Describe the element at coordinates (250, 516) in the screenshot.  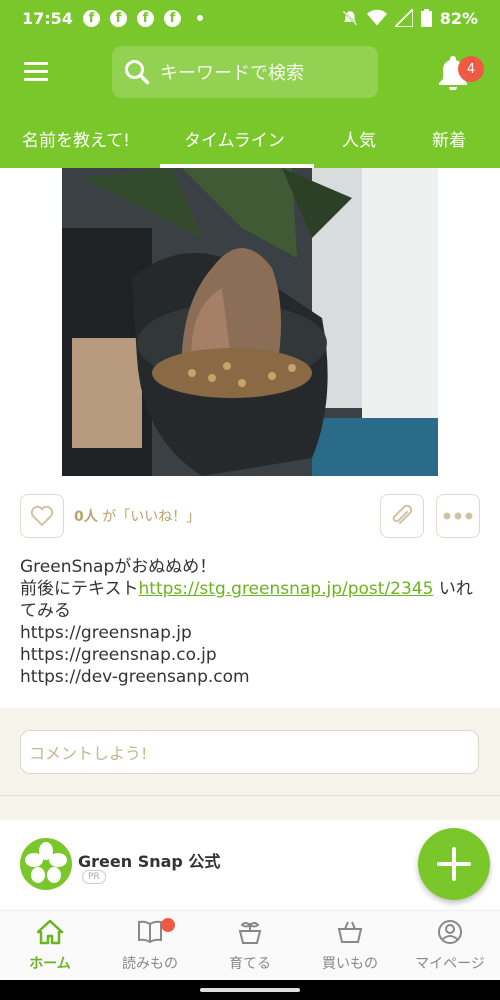
I see `post-actions: 0人 が「いいね！」` at that location.